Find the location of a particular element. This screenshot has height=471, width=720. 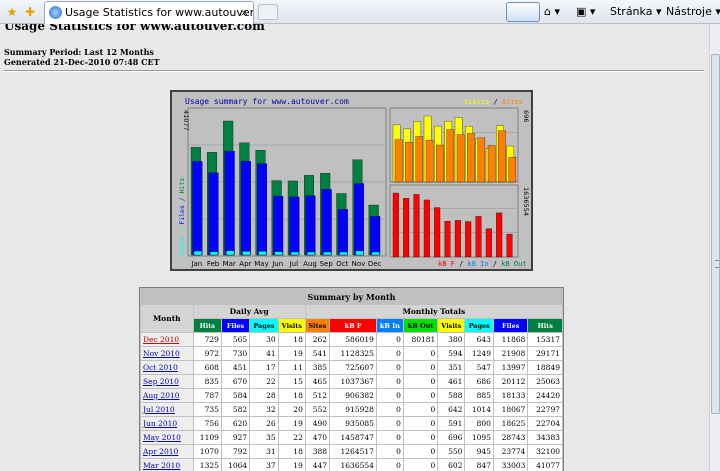

month-link: Aug 2010 is located at coordinates (167, 395).